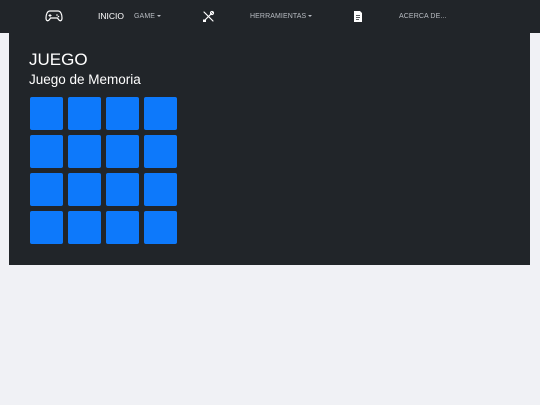 The height and width of the screenshot is (405, 540). Describe the element at coordinates (54, 16) in the screenshot. I see `gamepad-icon` at that location.